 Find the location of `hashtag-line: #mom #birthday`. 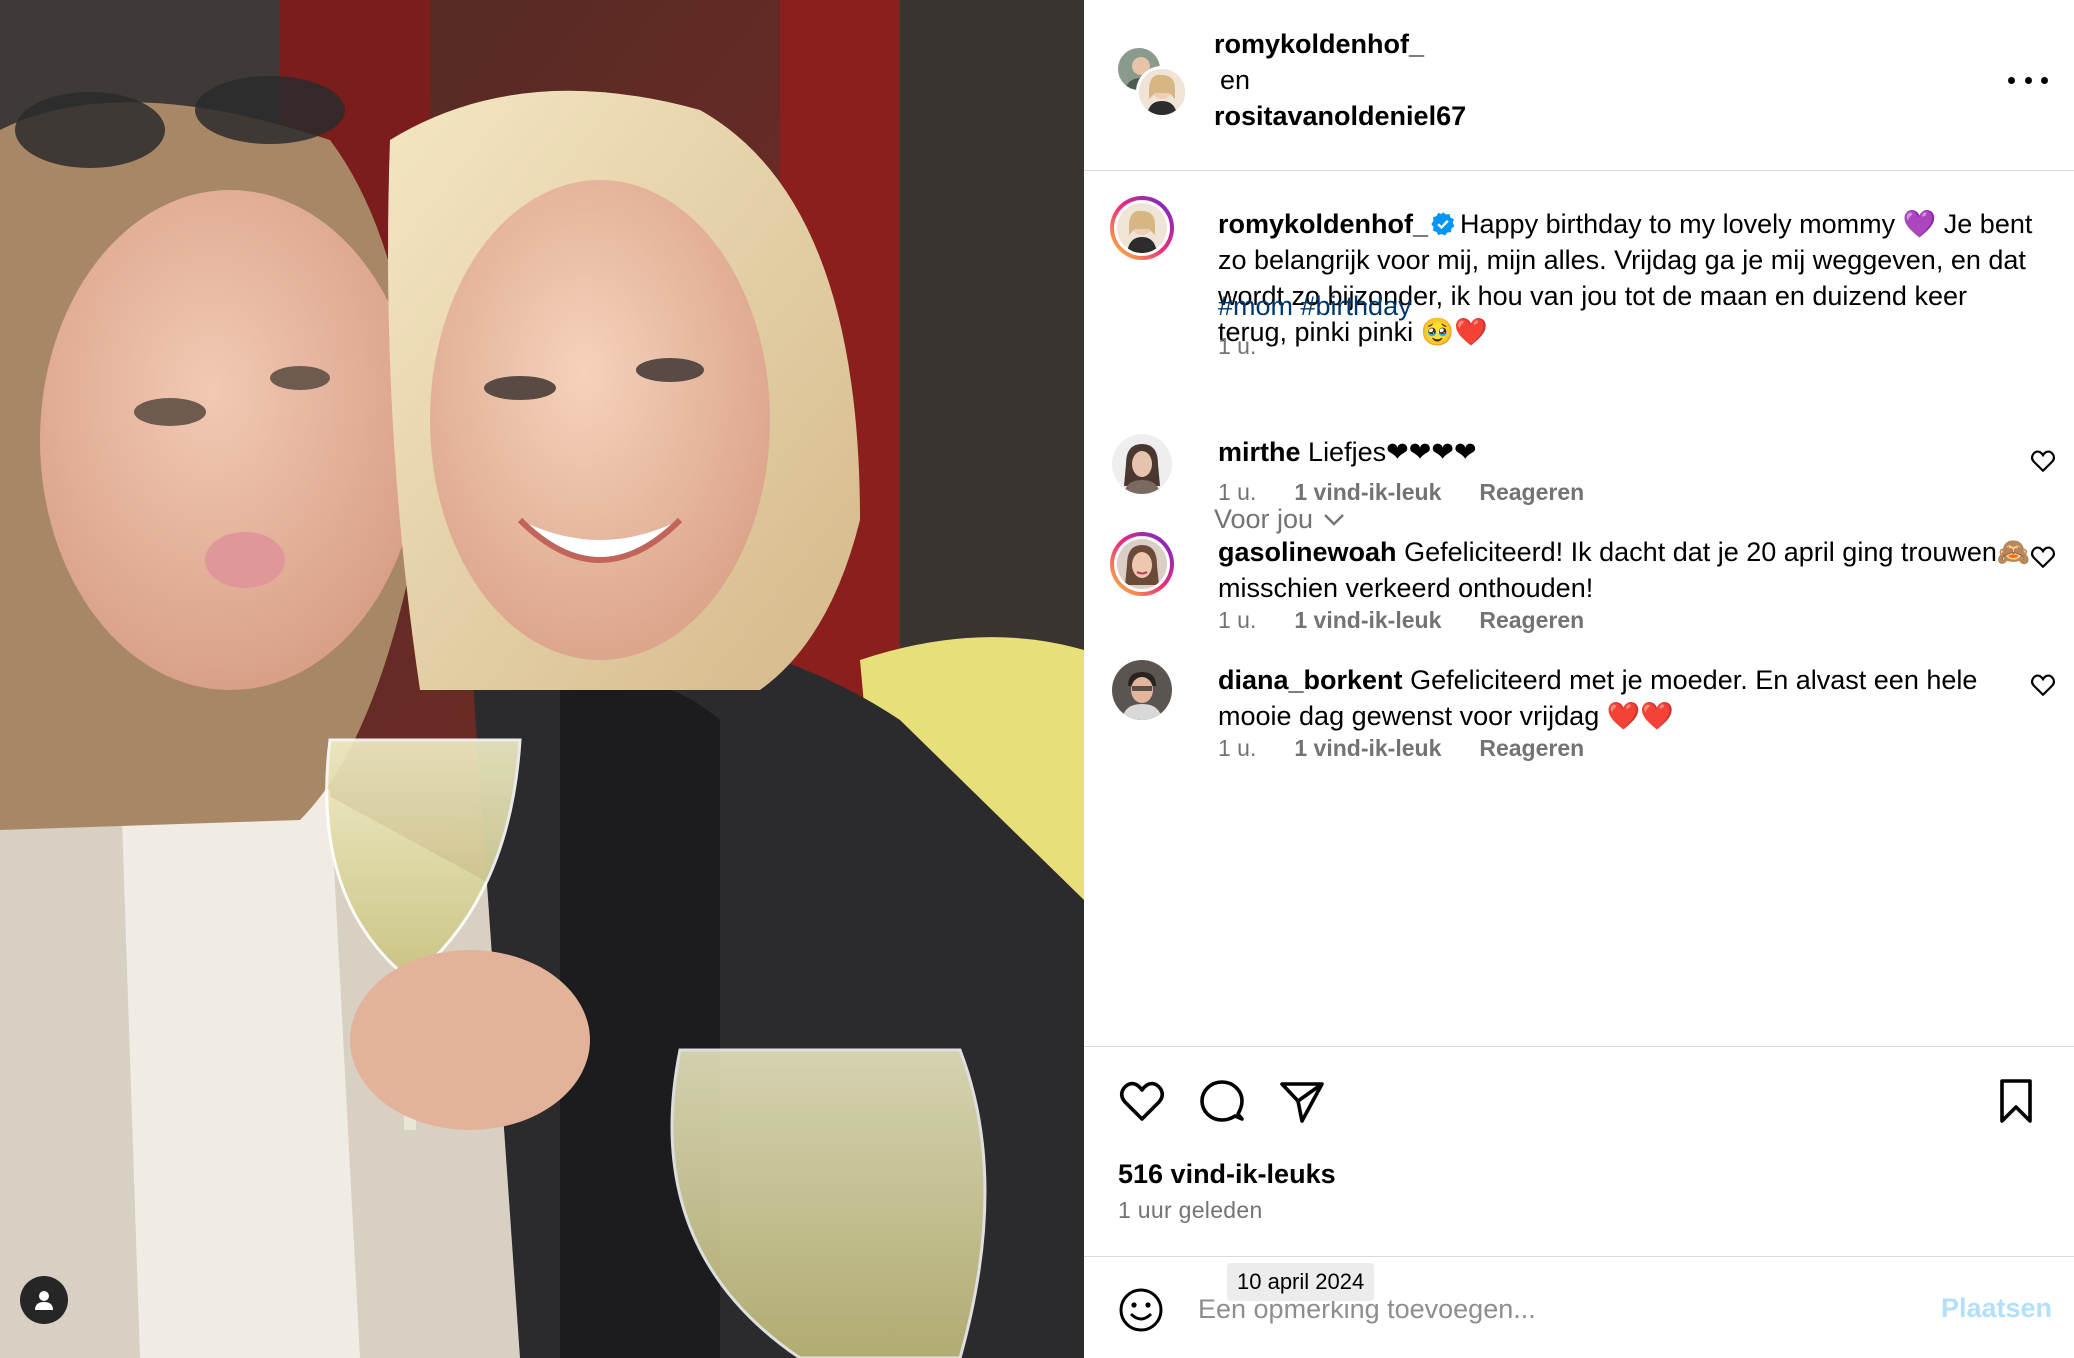

hashtag-line: #mom #birthday is located at coordinates (1628, 306).